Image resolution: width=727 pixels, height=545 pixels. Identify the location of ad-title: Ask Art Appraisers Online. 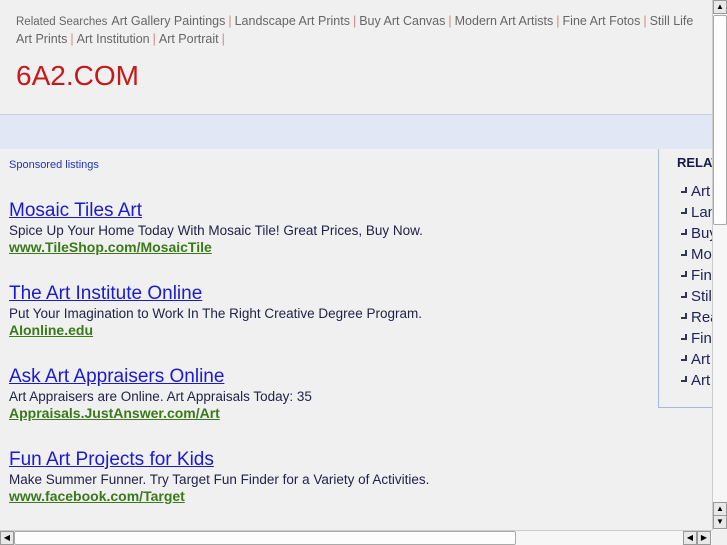
(160, 377).